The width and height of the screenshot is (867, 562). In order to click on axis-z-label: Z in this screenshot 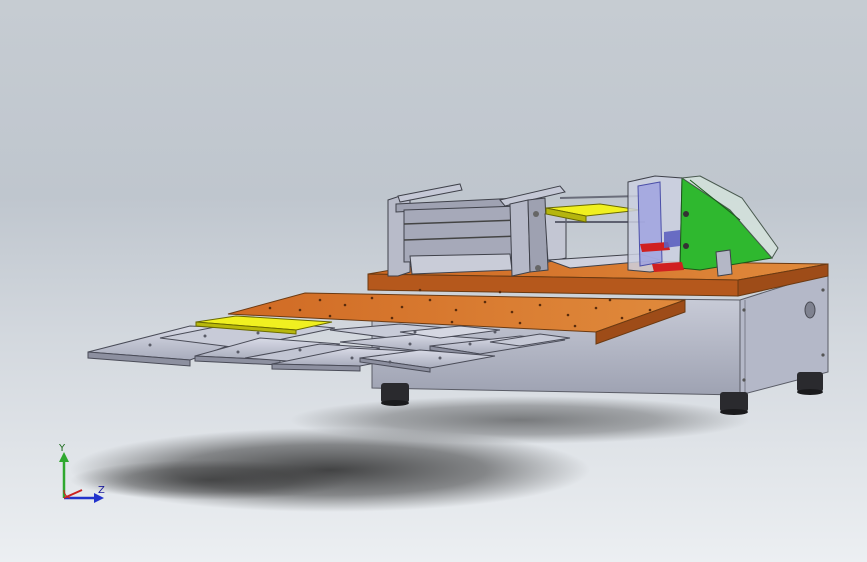, I will do `click(101, 490)`.